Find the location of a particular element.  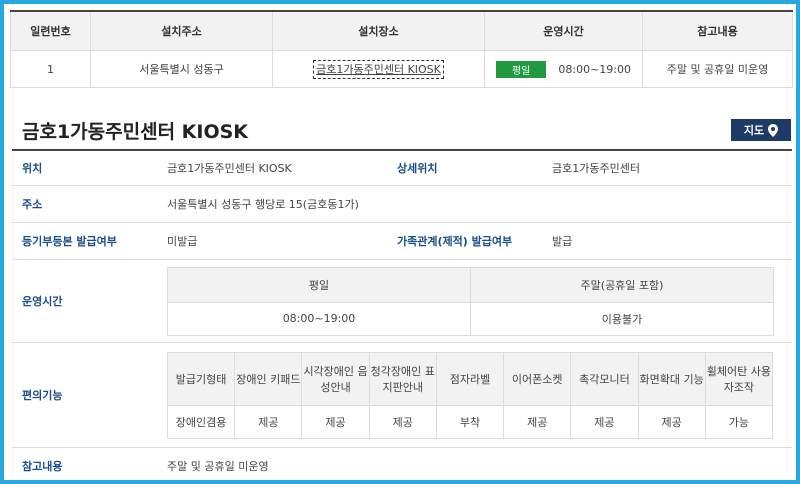

sublocation-label: 상세위치 is located at coordinates (417, 168).